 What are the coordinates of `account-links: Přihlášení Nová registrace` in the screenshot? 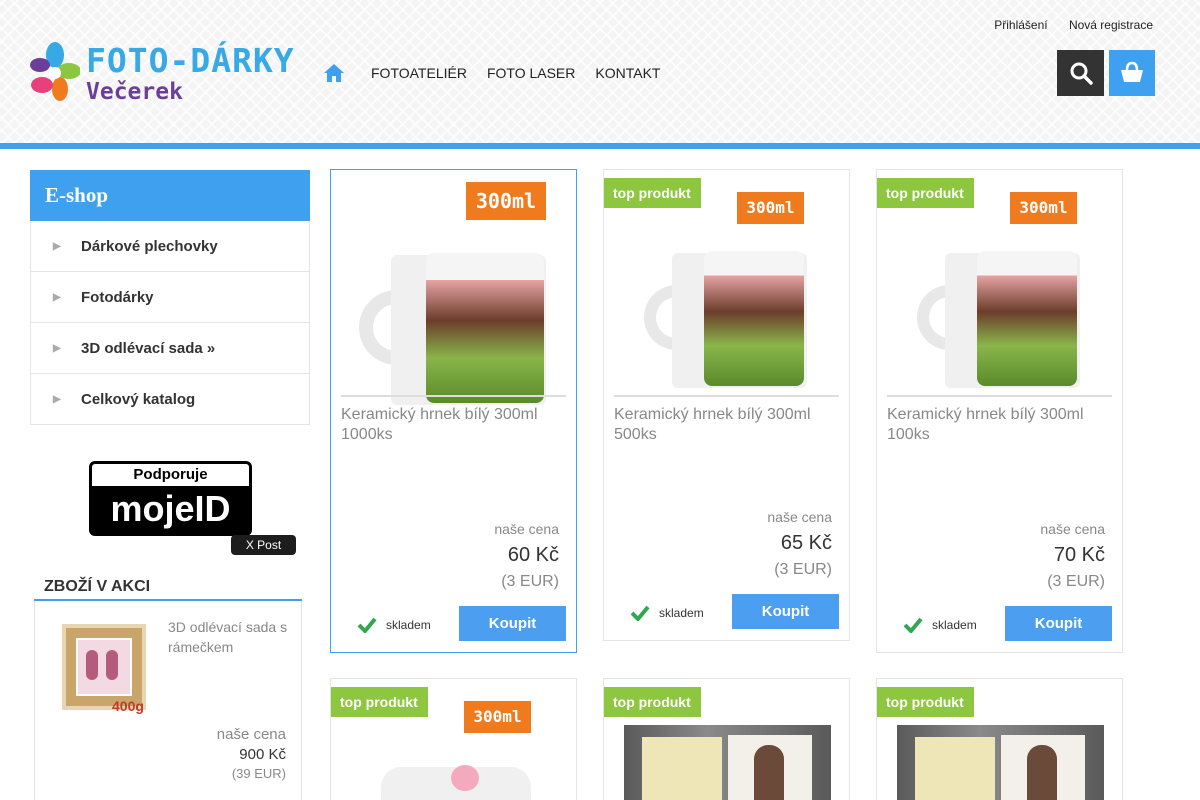 It's located at (1064, 25).